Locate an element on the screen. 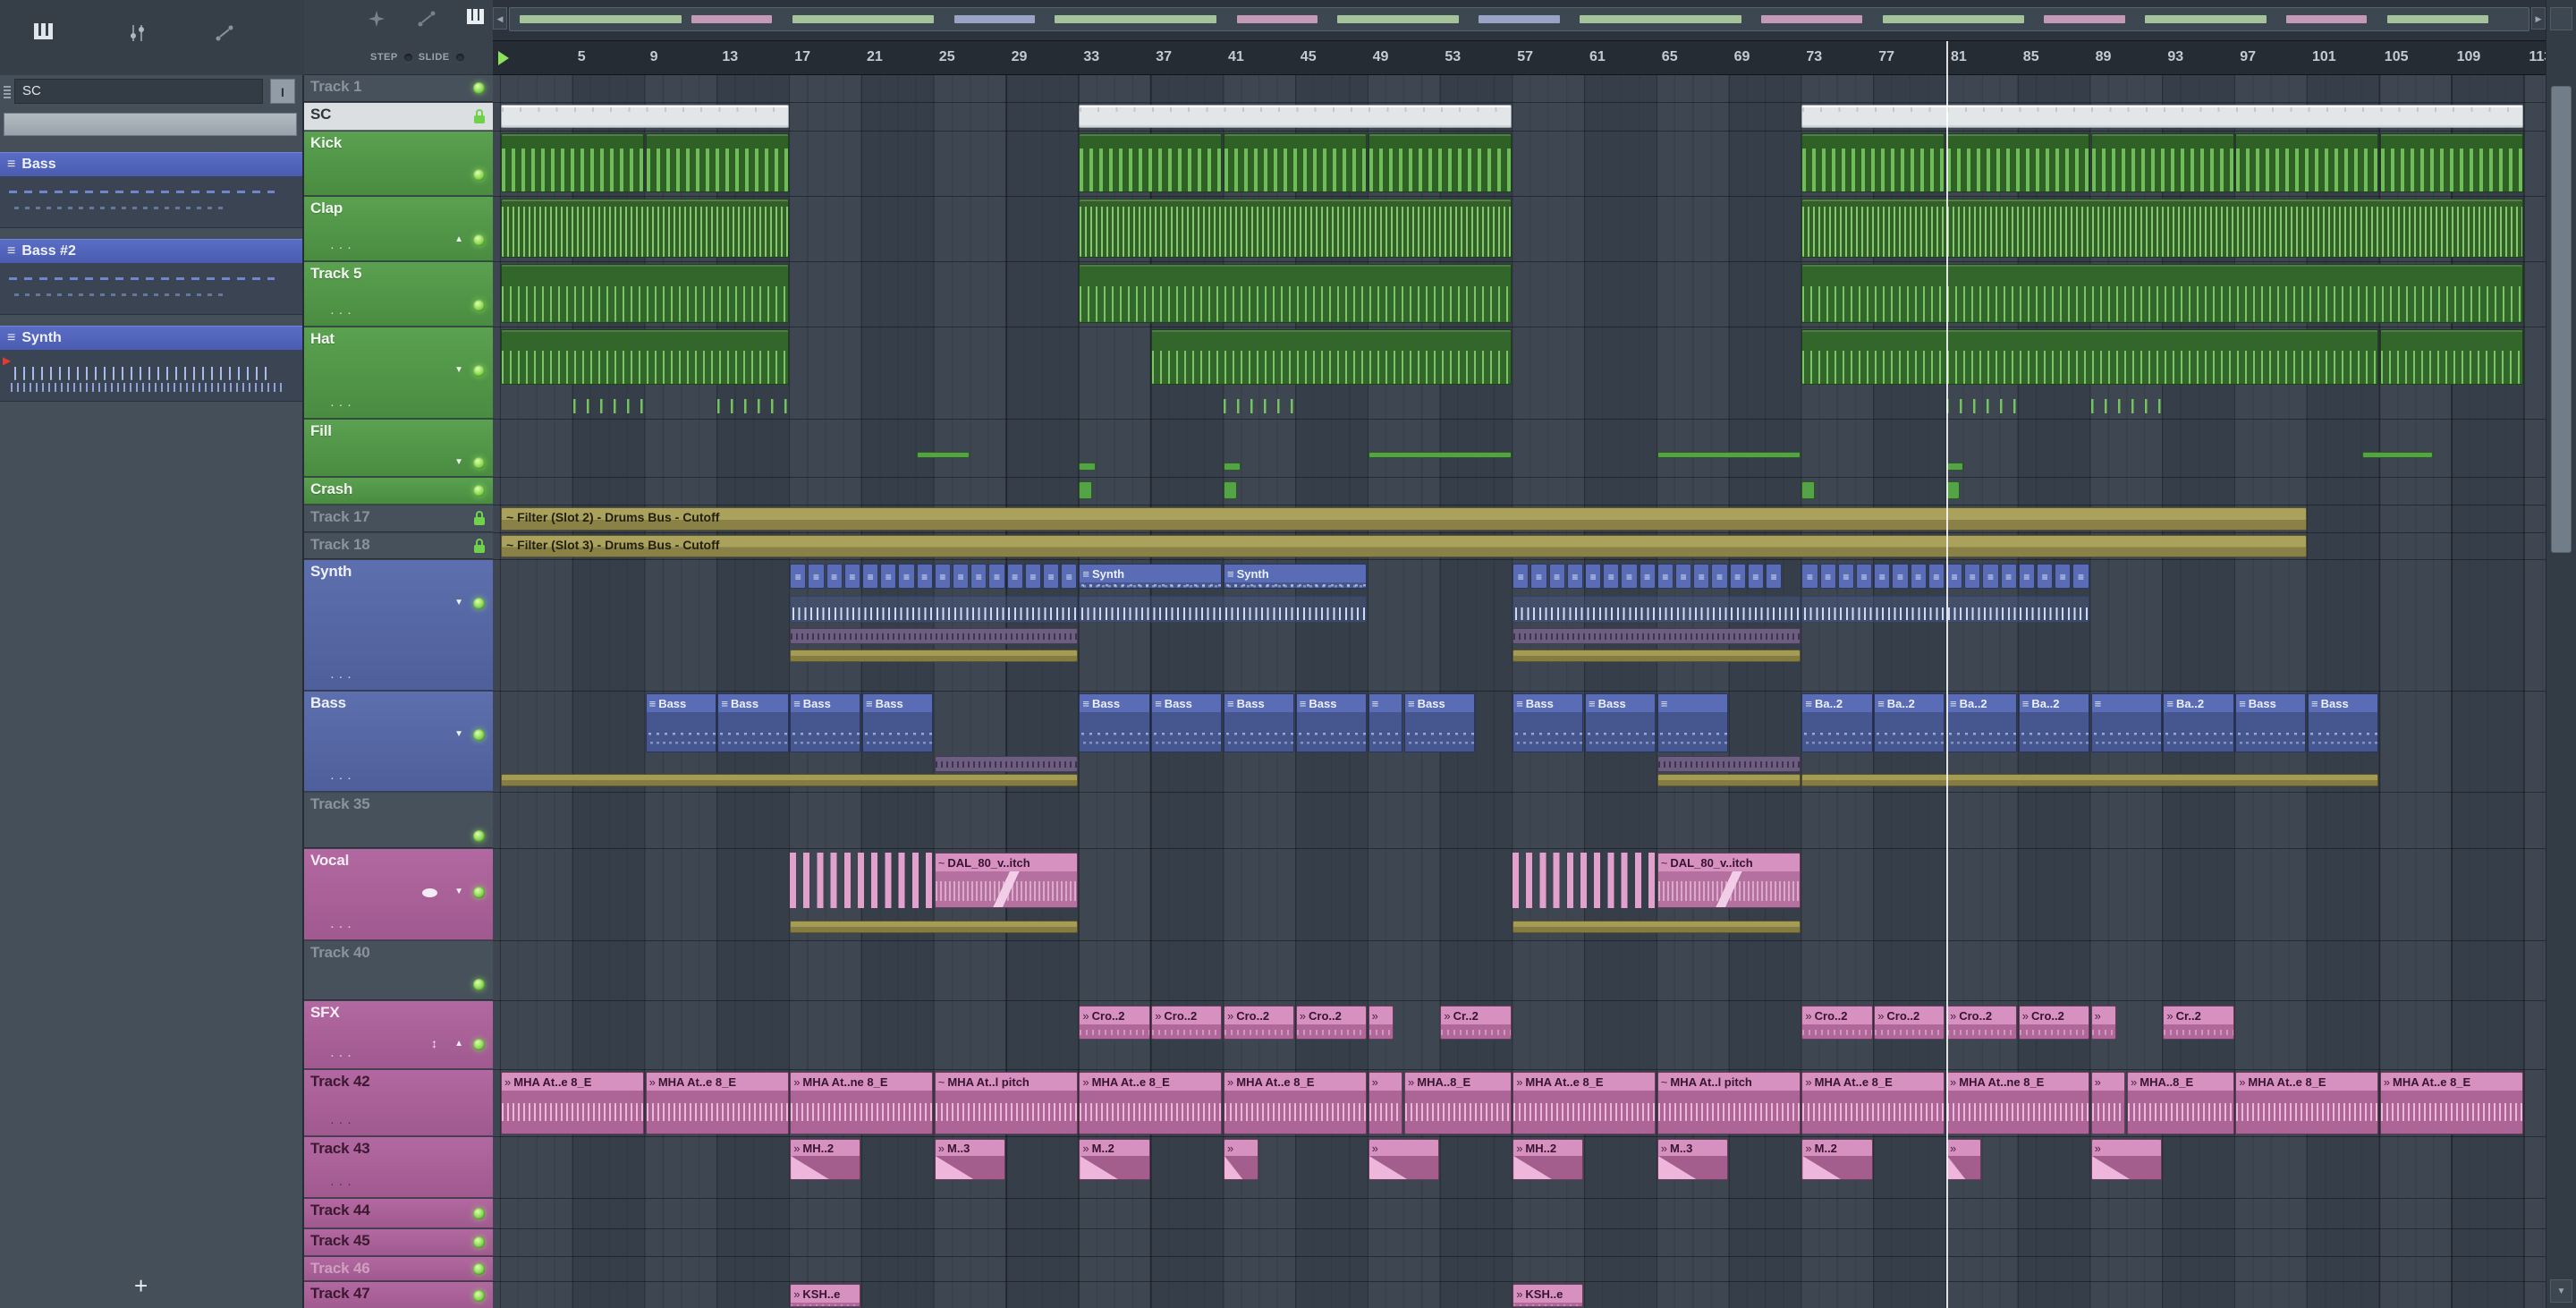 The image size is (2576, 1308). clip-pink: » is located at coordinates (2103, 1023).